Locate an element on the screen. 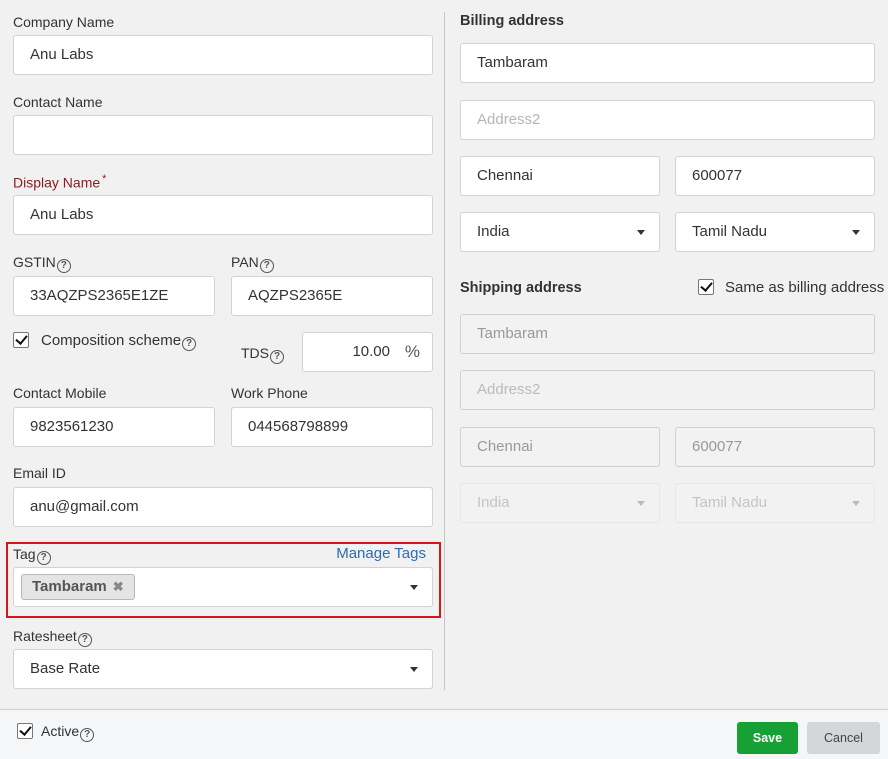 This screenshot has width=888, height=759. percent-sign: % is located at coordinates (412, 351).